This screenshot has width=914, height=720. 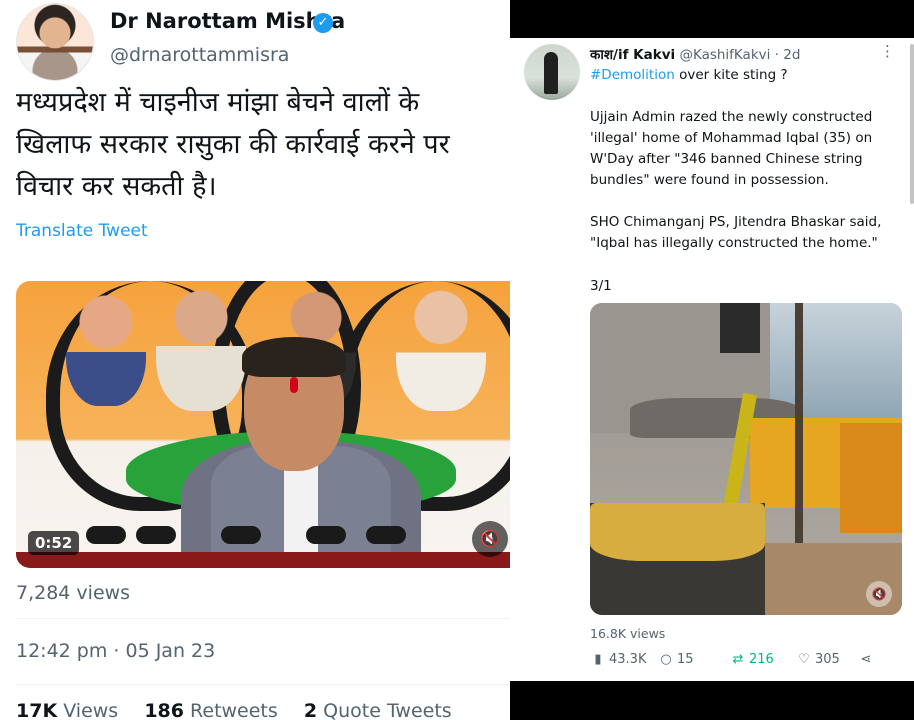 I want to click on author-name: Dr Narottam Mishra, so click(x=227, y=21).